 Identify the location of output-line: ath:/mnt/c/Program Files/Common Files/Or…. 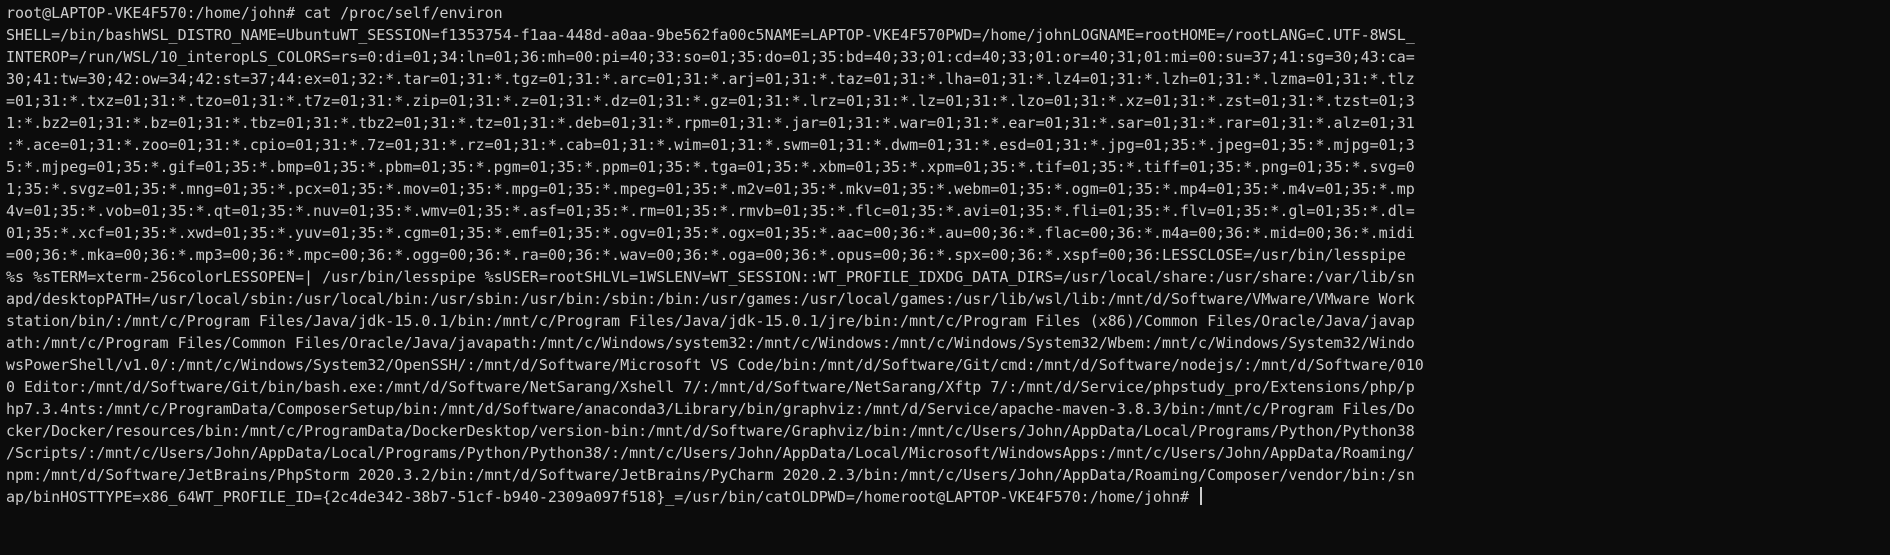
(945, 343).